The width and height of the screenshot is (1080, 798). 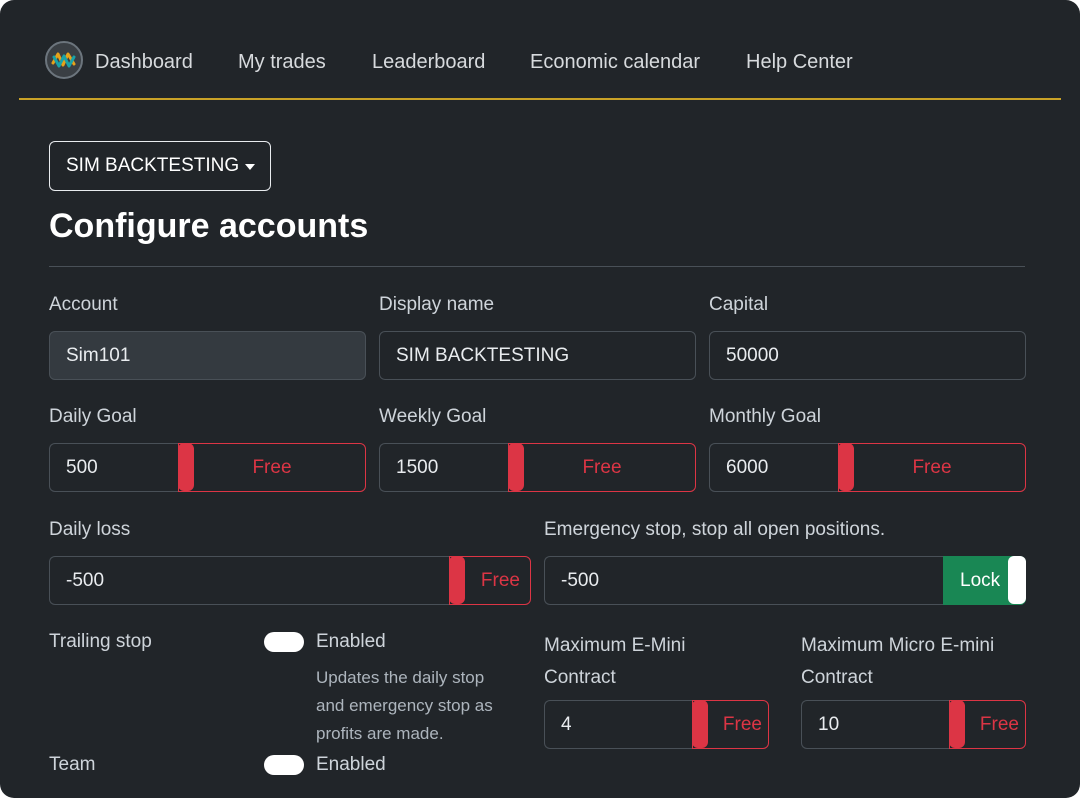 What do you see at coordinates (93, 416) in the screenshot?
I see `daily-goal-label: Daily Goal` at bounding box center [93, 416].